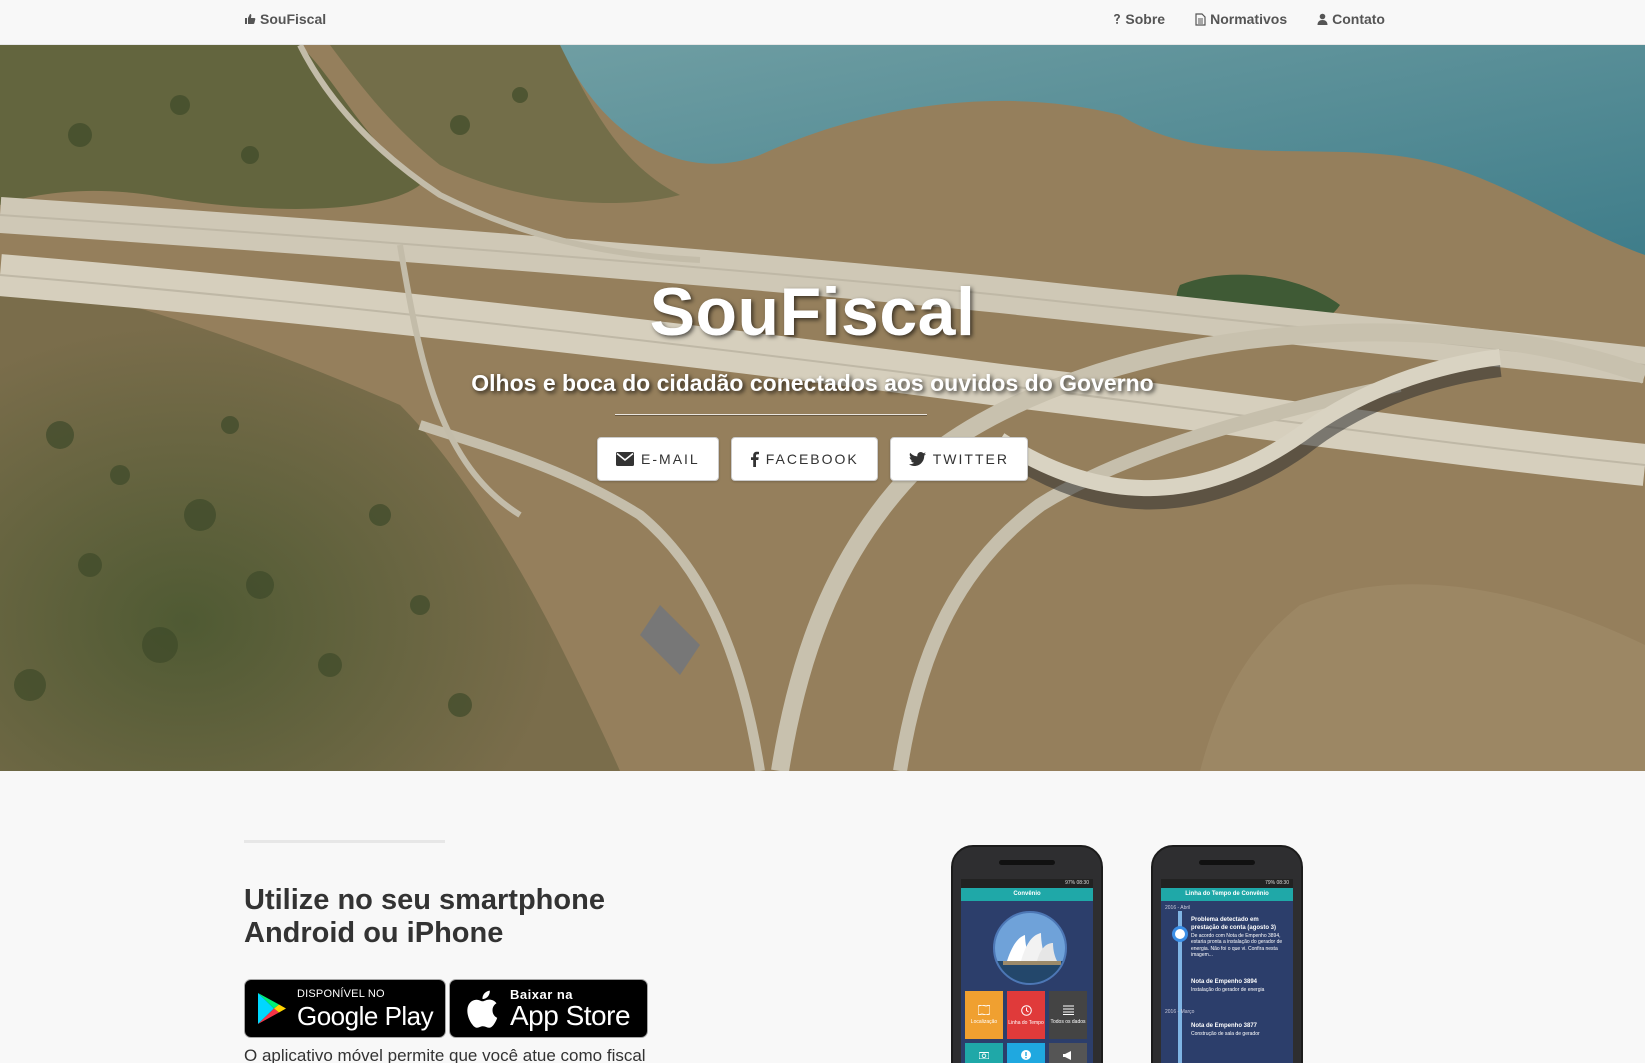  Describe the element at coordinates (482, 1009) in the screenshot. I see `apple-icon` at that location.